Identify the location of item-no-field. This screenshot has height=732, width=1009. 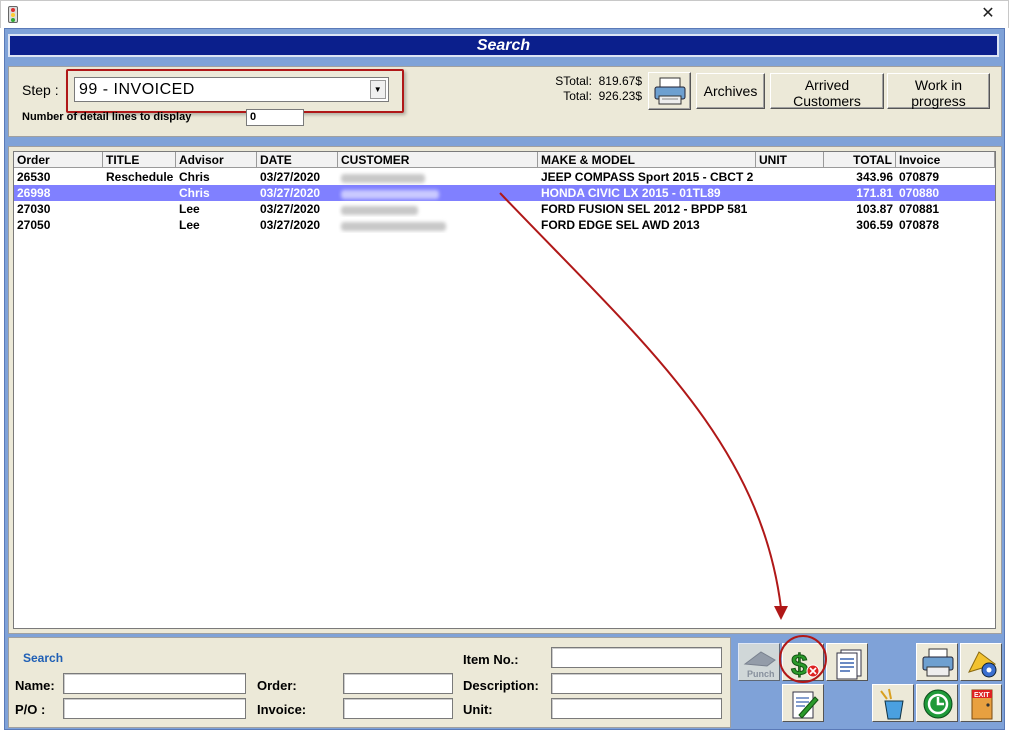
(636, 657).